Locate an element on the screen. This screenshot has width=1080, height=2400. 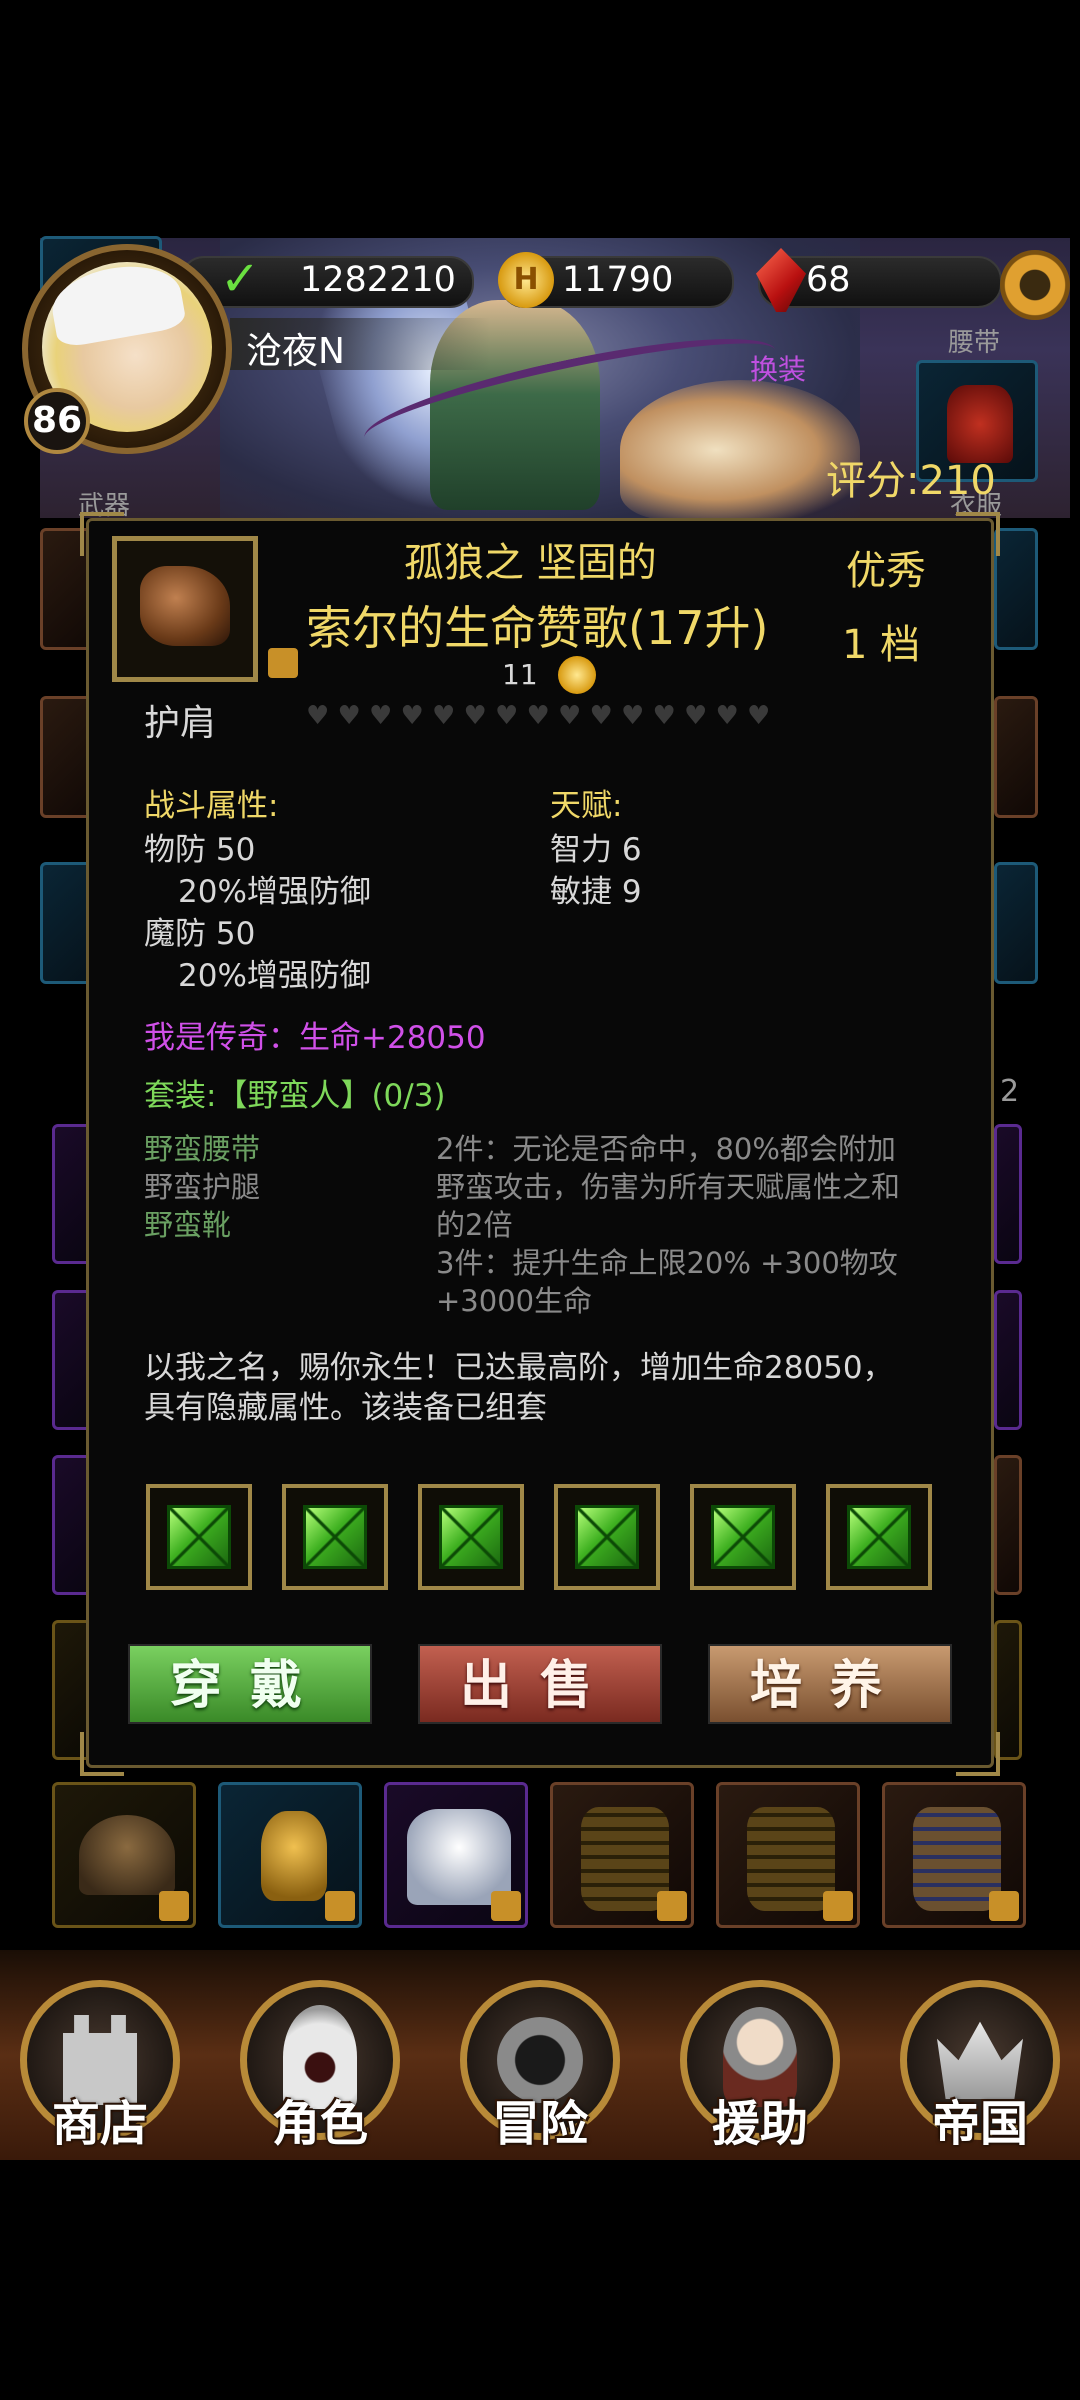
bag-count: 2 is located at coordinates (1010, 1091).